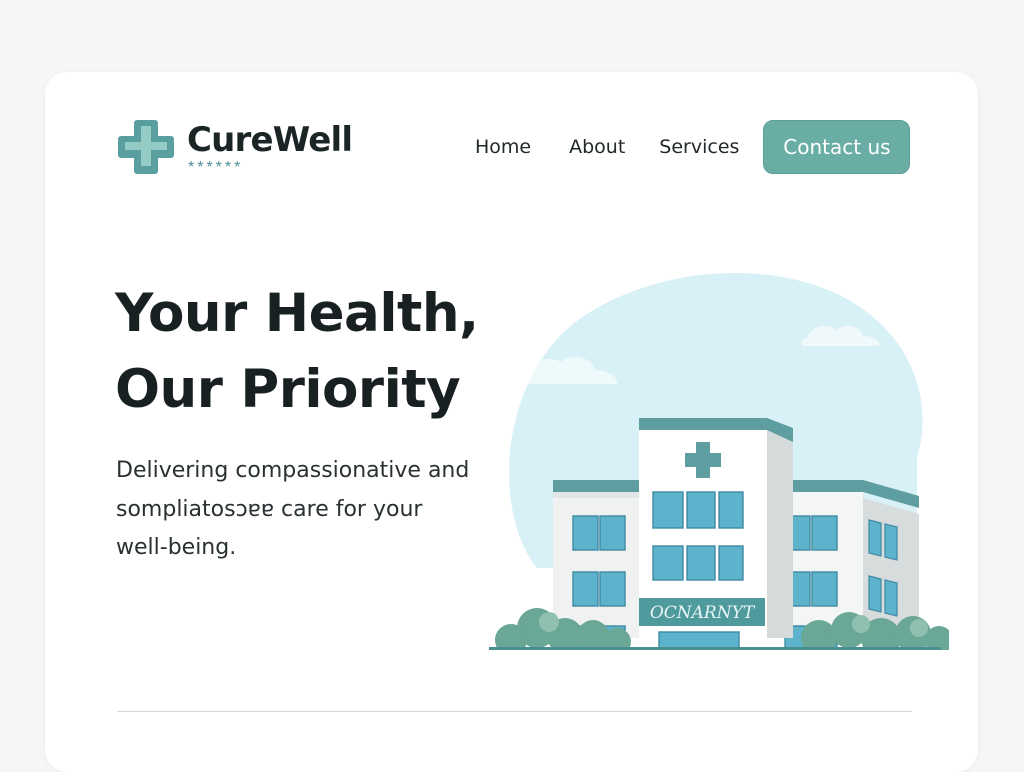 The image size is (1024, 772). What do you see at coordinates (297, 313) in the screenshot?
I see `hero-title-line-1: Your Health,` at bounding box center [297, 313].